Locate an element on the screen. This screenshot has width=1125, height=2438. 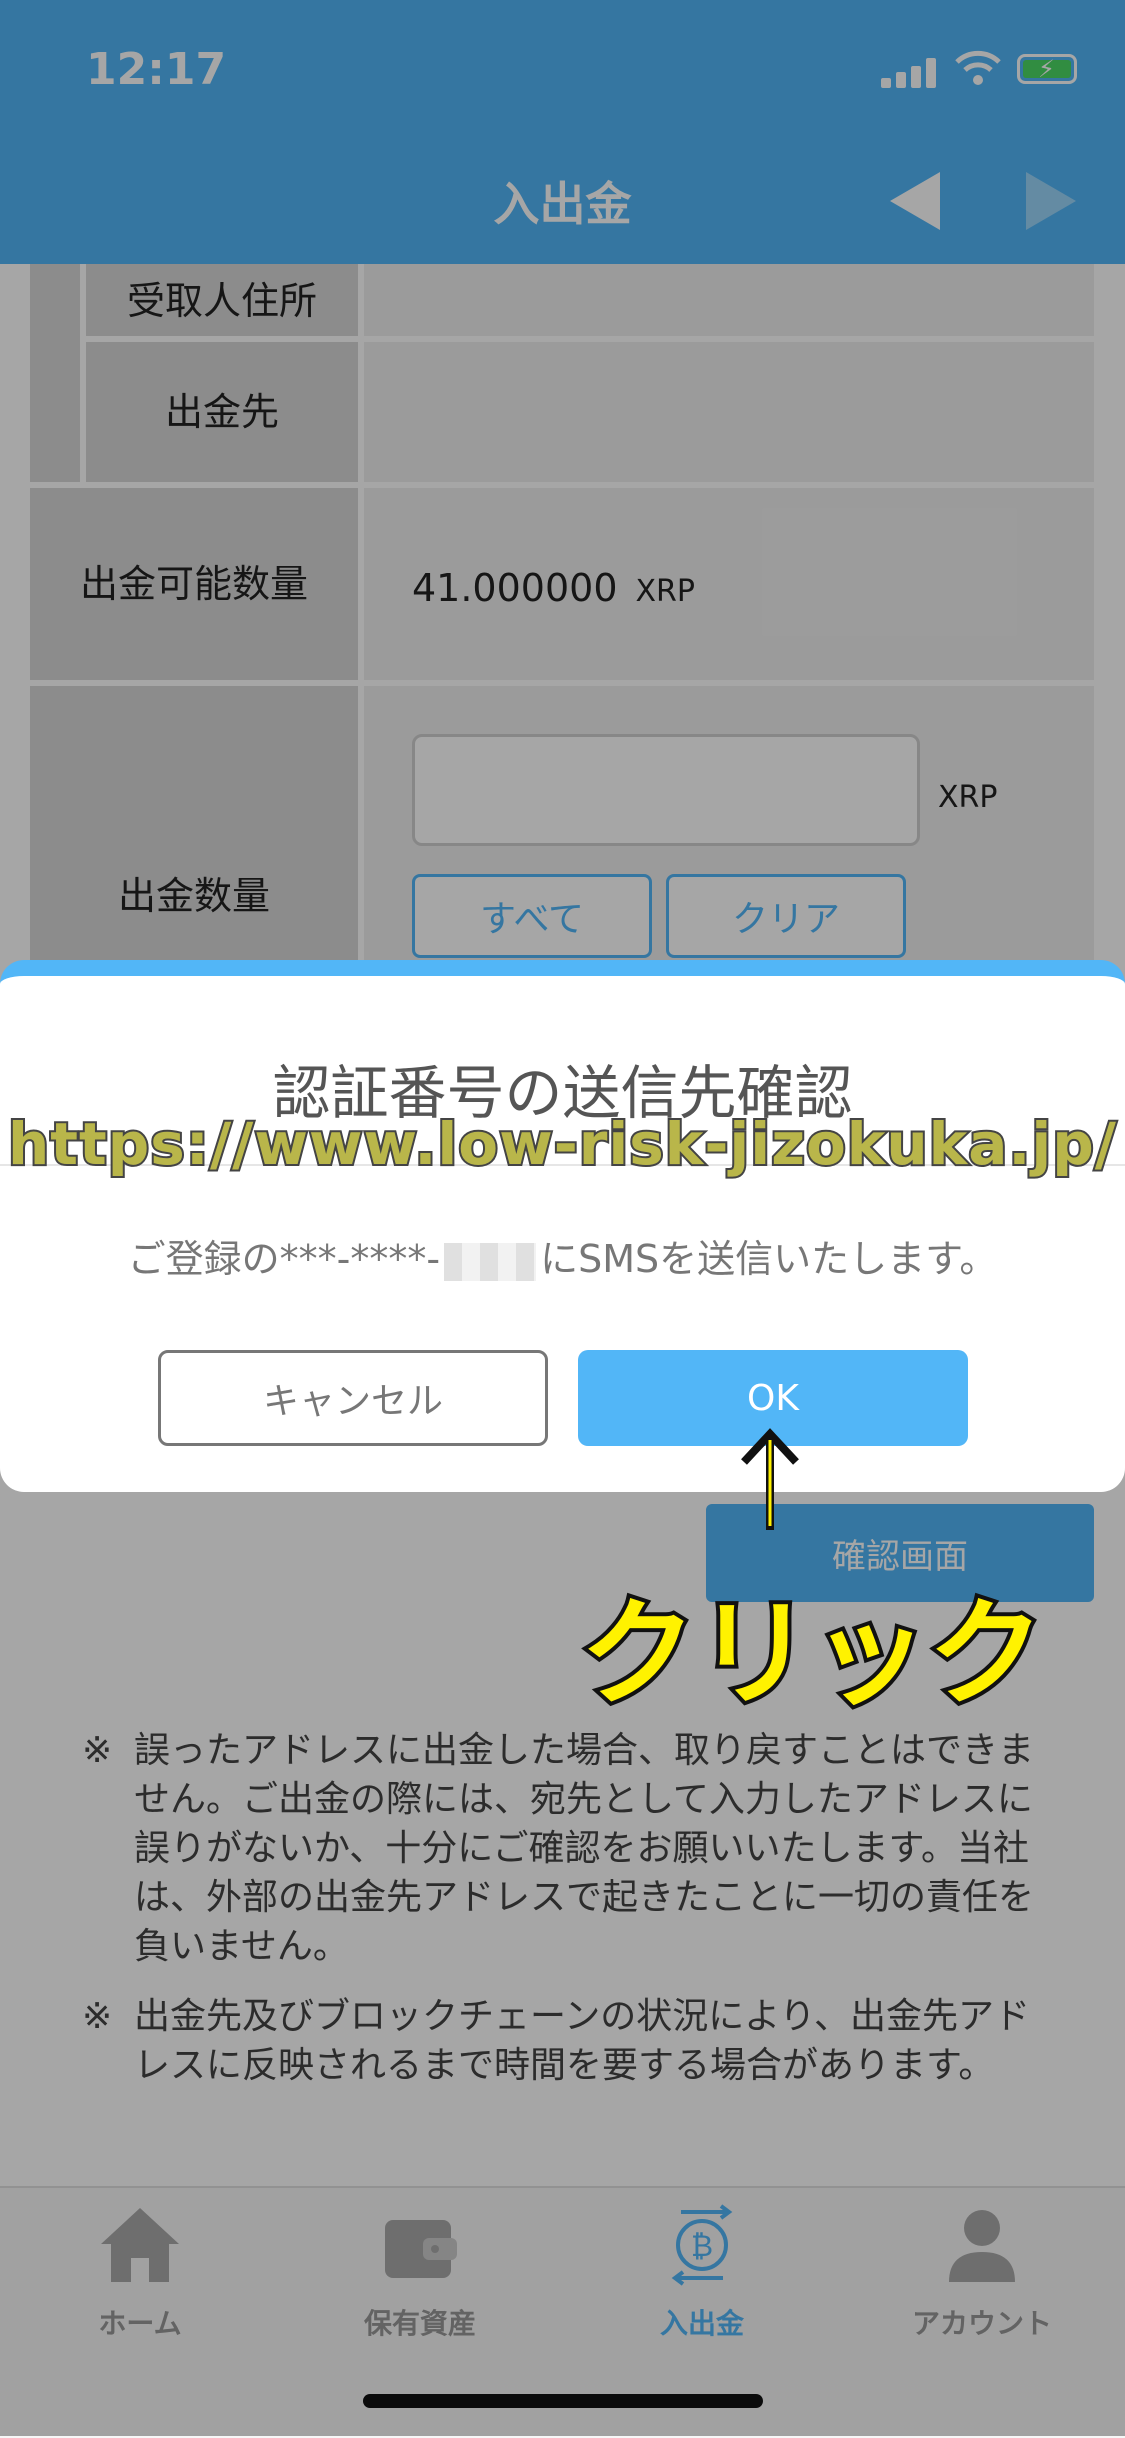
up-arrow-icon is located at coordinates (770, 1479).